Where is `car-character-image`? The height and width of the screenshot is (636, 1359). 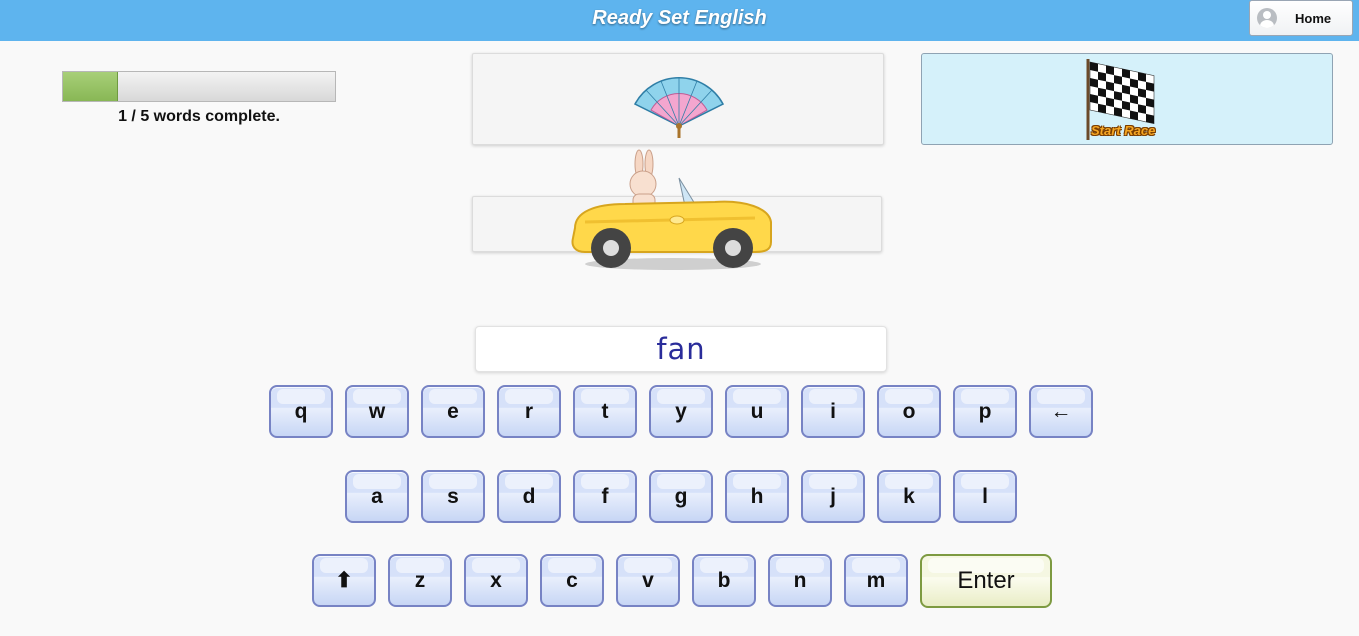
car-character-image is located at coordinates (671, 209).